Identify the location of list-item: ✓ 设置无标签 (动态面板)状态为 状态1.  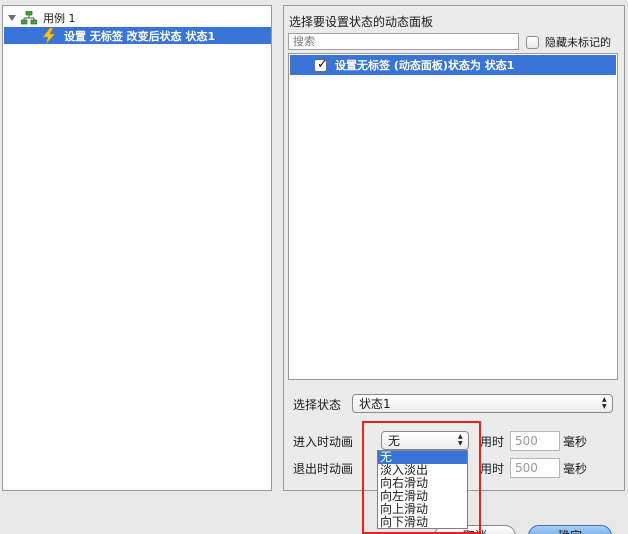
(453, 65).